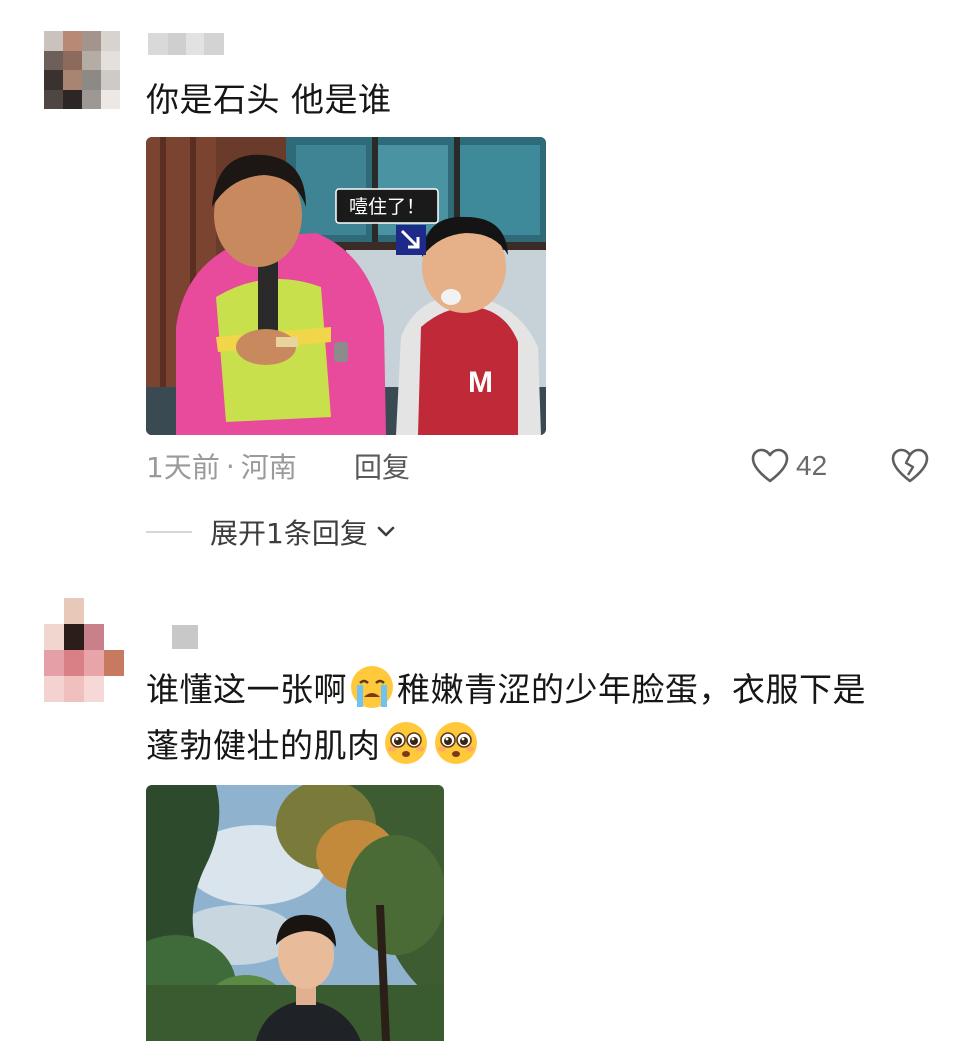 The height and width of the screenshot is (1041, 960). What do you see at coordinates (812, 465) in the screenshot?
I see `like-count: 42` at bounding box center [812, 465].